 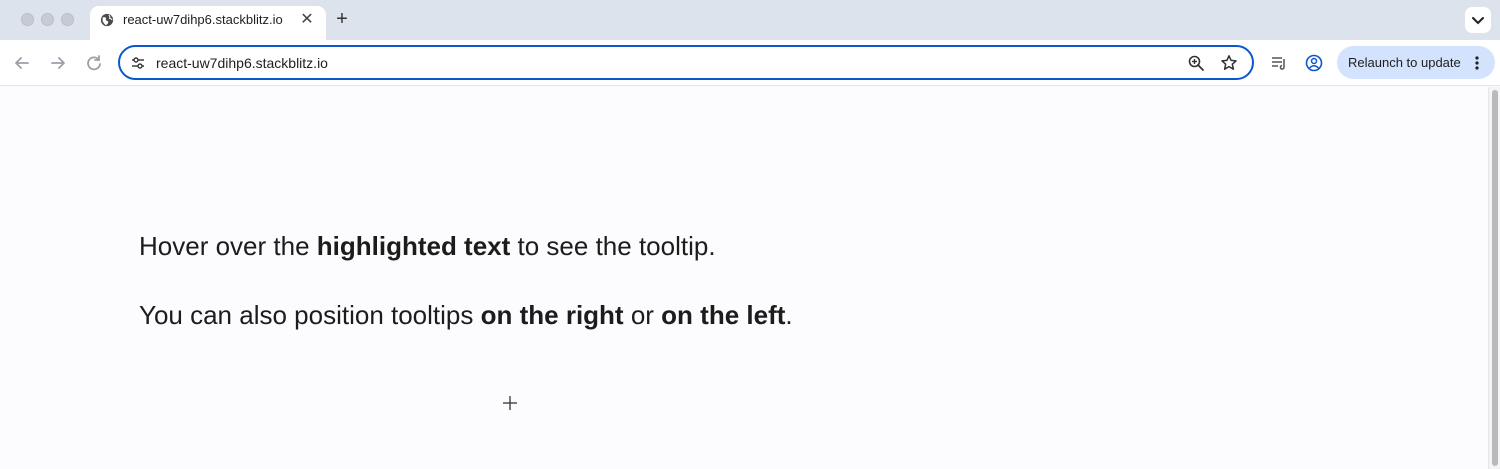 I want to click on relaunch-button: Relaunch to update, so click(x=1416, y=62).